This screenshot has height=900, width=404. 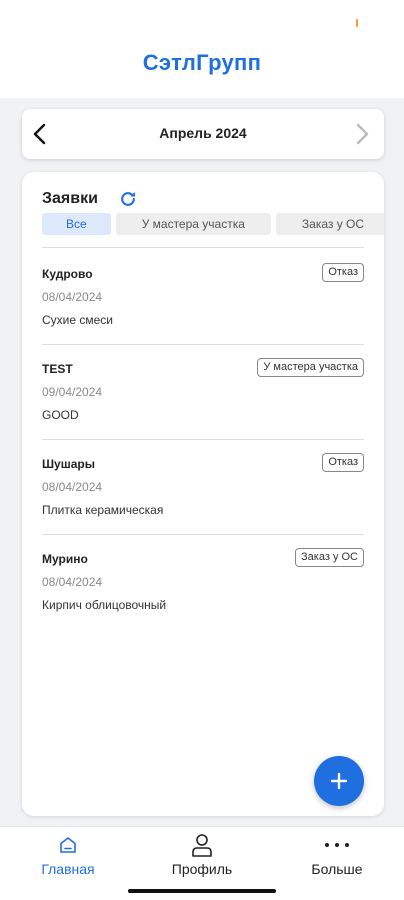 What do you see at coordinates (60, 415) in the screenshot?
I see `request-description: GOOD` at bounding box center [60, 415].